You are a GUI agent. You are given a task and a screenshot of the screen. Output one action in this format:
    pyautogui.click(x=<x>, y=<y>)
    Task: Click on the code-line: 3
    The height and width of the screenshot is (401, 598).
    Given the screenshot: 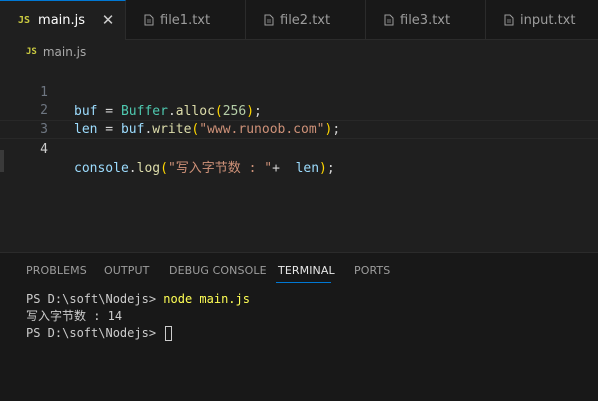 What is the action you would take?
    pyautogui.click(x=299, y=119)
    